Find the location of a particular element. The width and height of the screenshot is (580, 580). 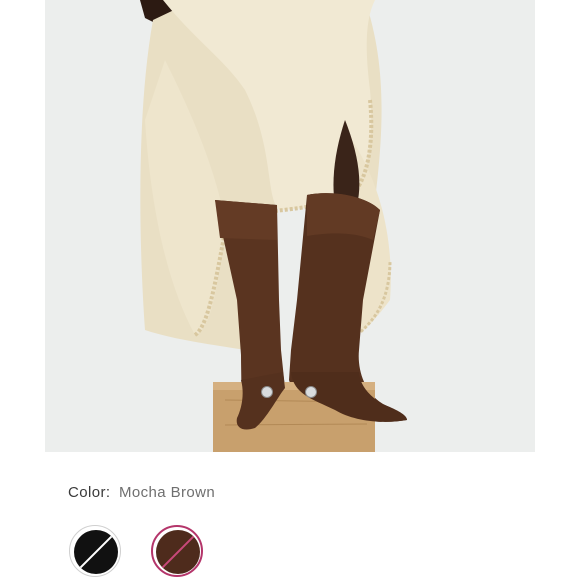

swatch-mocha-brown is located at coordinates (177, 551).